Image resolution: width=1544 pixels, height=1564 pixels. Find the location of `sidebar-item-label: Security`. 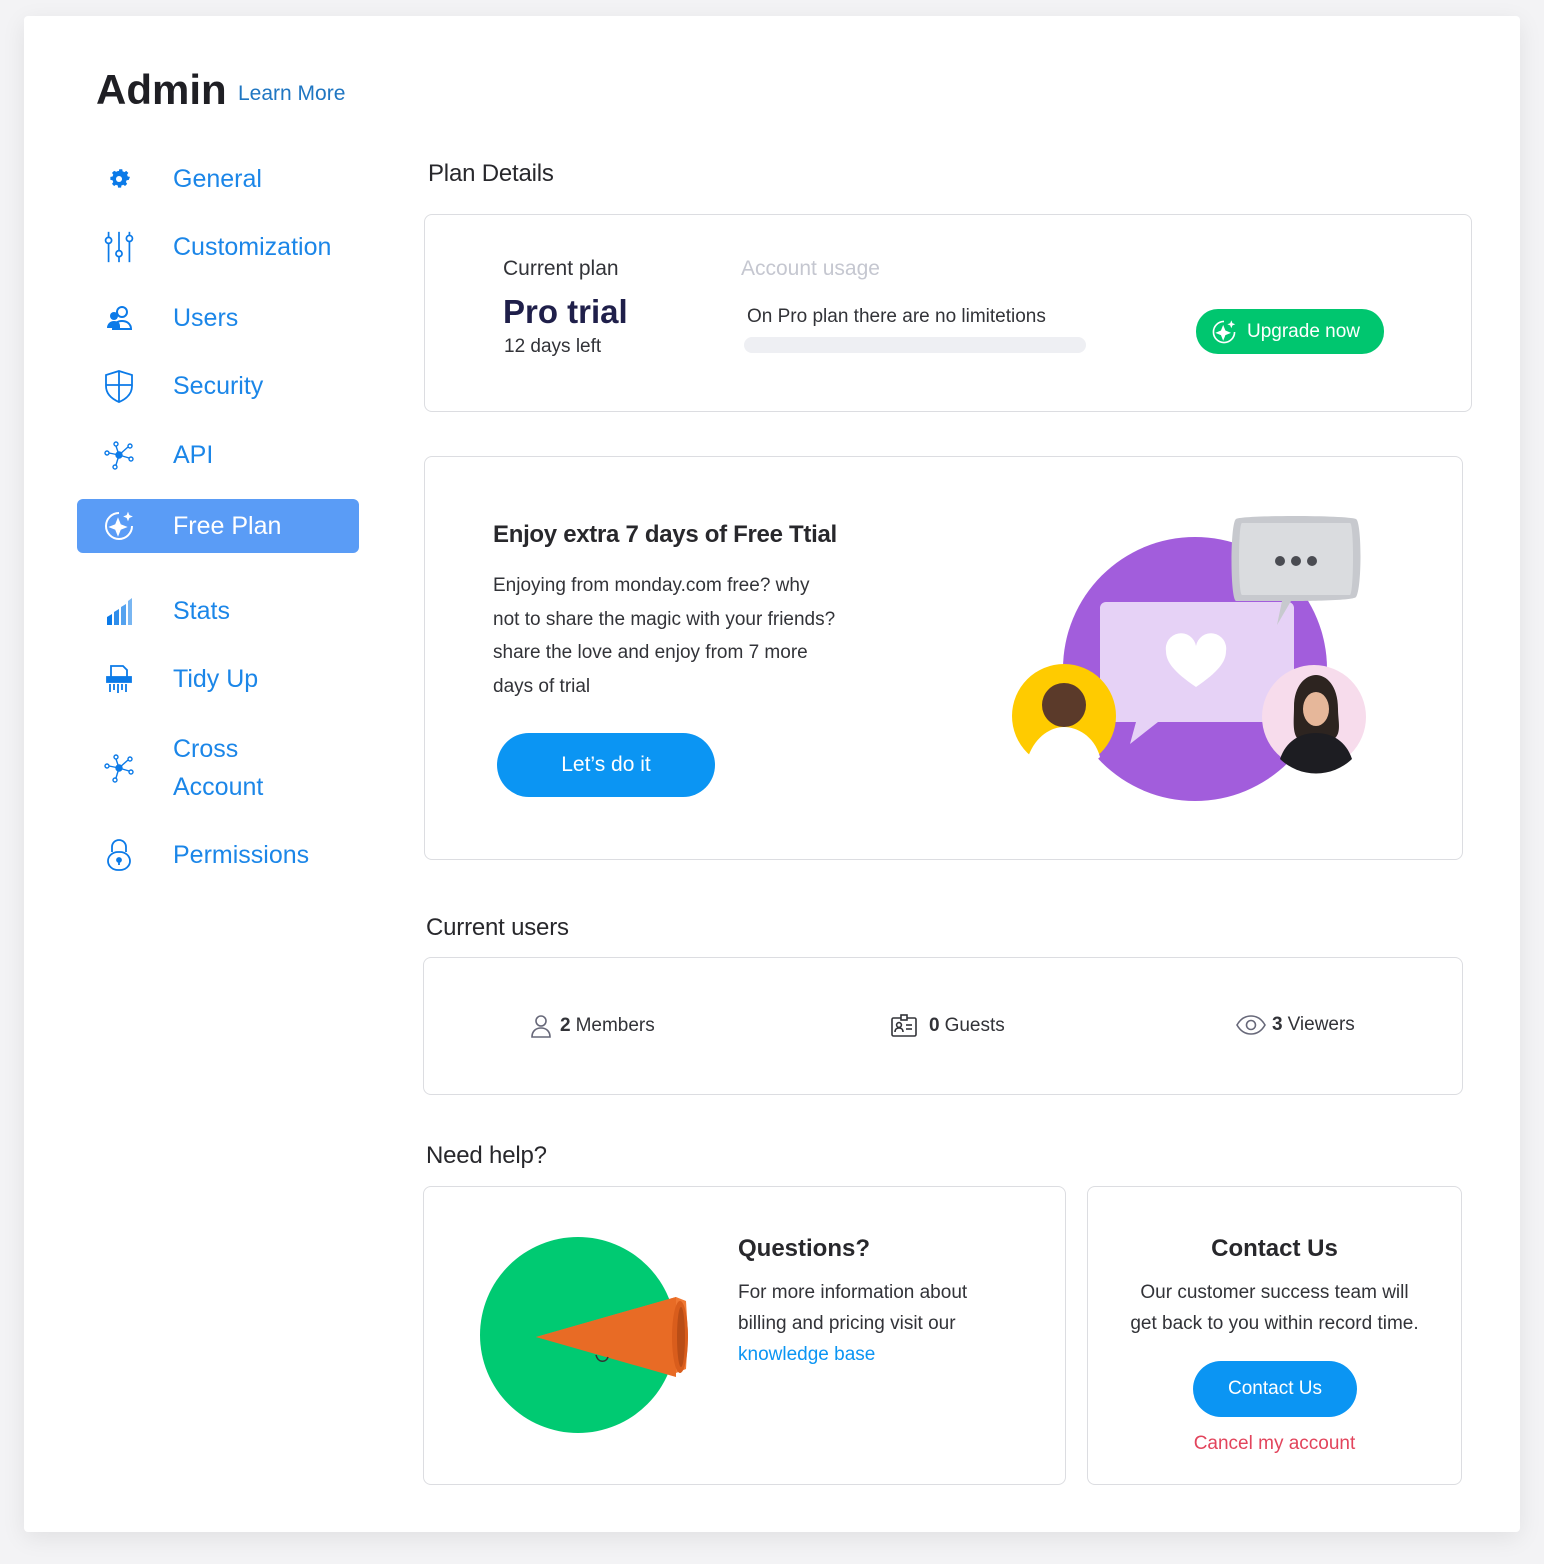

sidebar-item-label: Security is located at coordinates (218, 386).